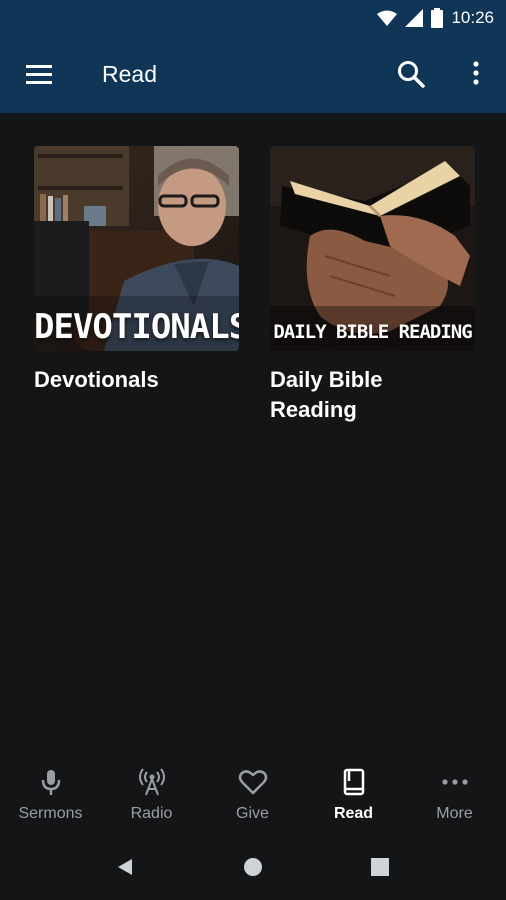 This screenshot has width=506, height=900. I want to click on devotionals-thumbnail: DEVOTIONALS, so click(136, 248).